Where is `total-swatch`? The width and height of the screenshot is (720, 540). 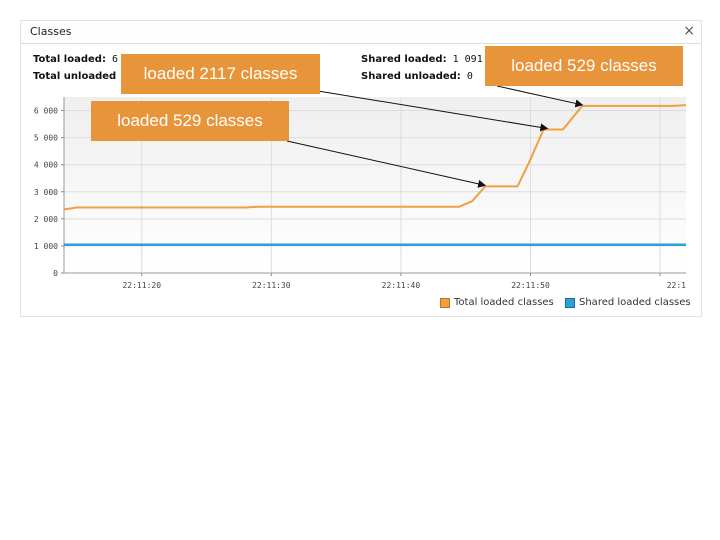 total-swatch is located at coordinates (445, 302).